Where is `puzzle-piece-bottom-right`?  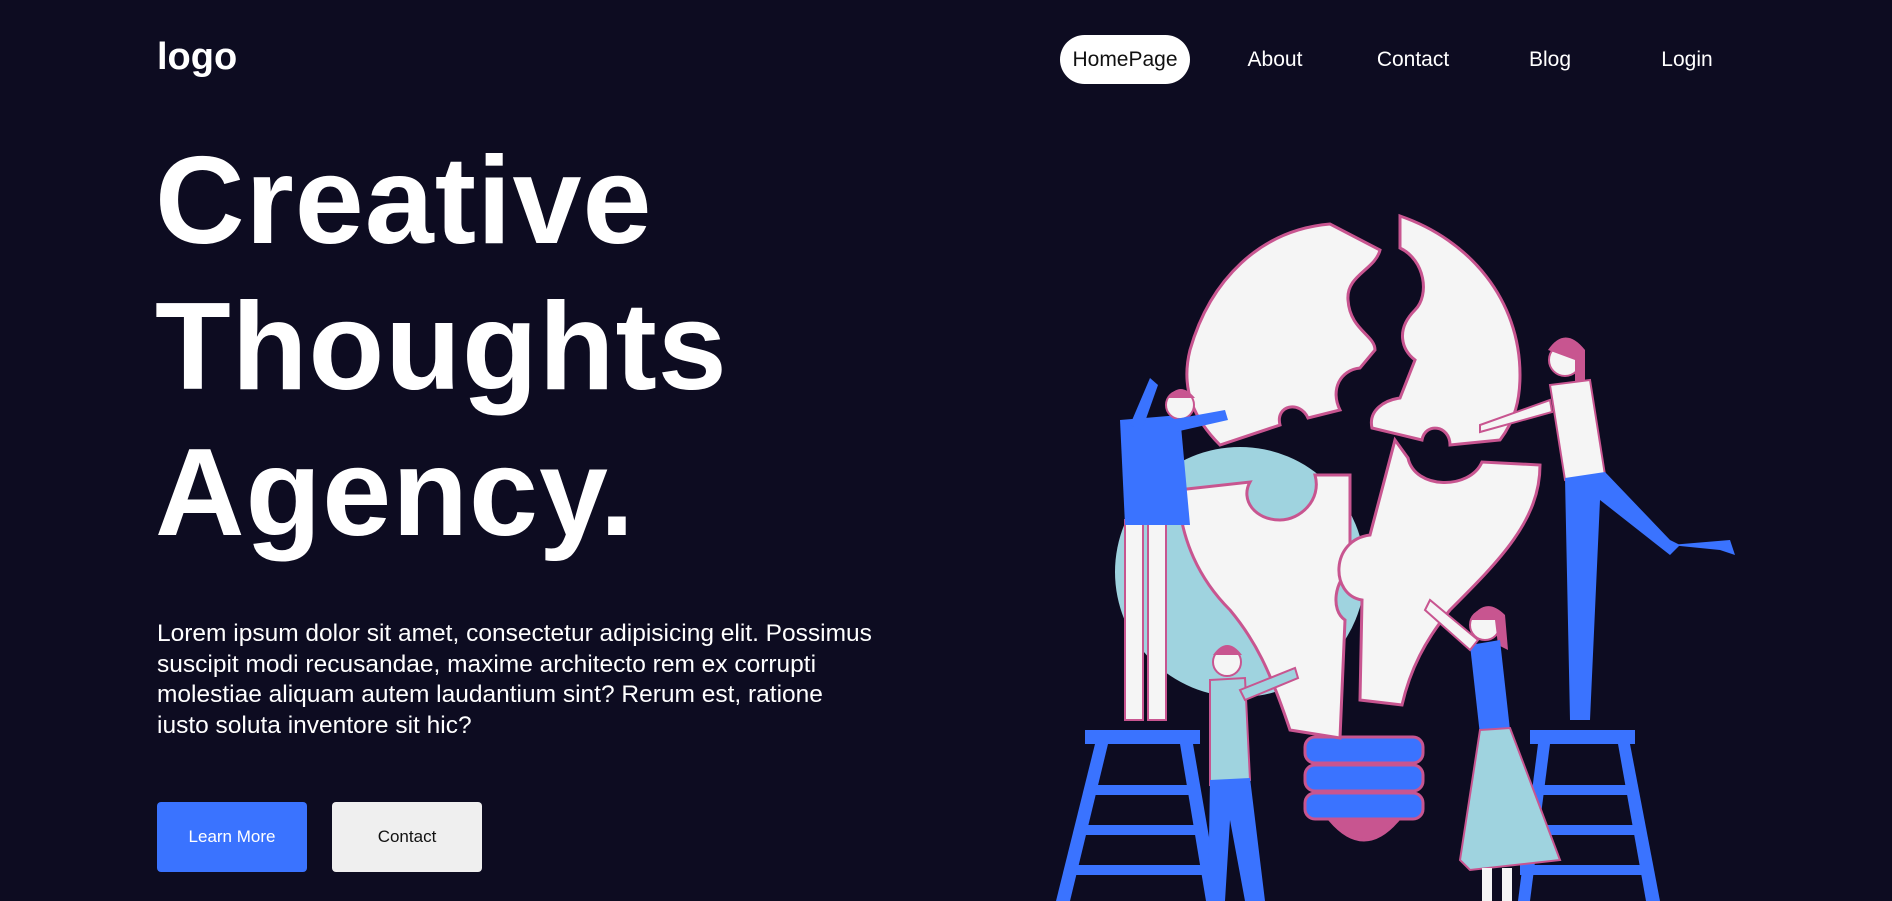
puzzle-piece-bottom-right is located at coordinates (1439, 571).